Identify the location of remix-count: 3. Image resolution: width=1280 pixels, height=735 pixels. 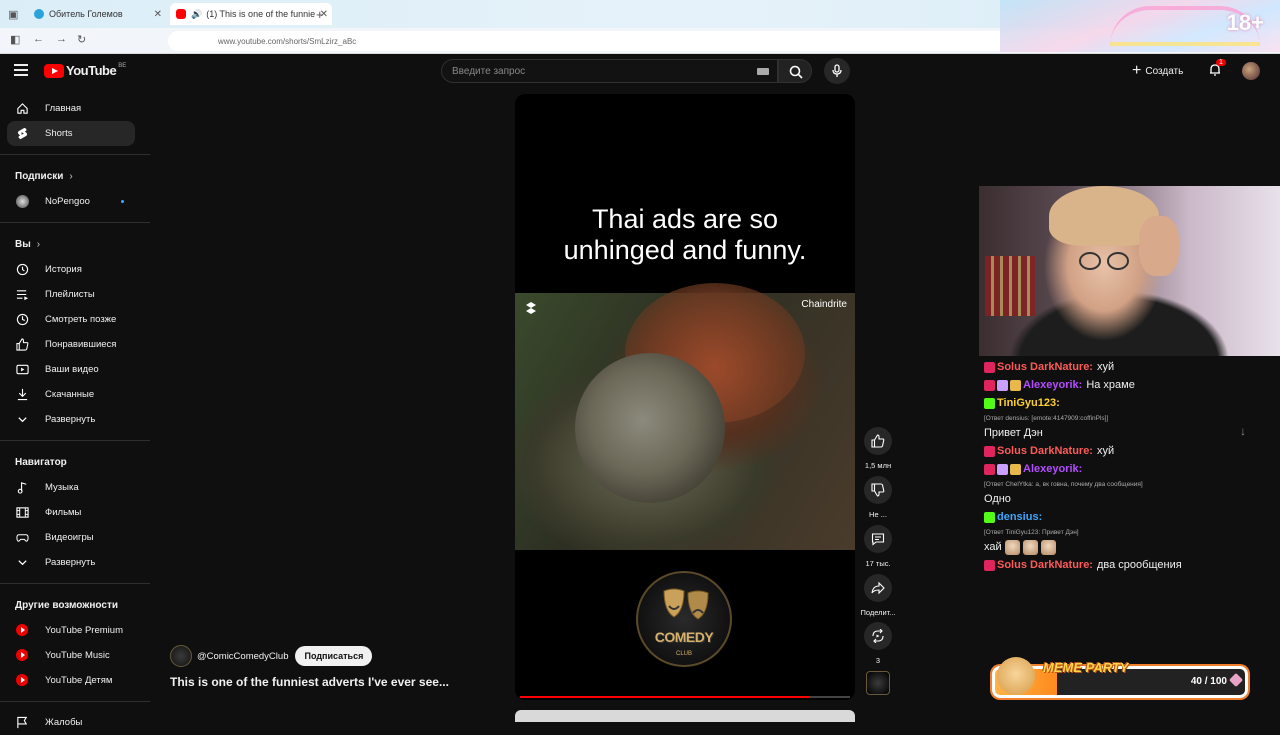
(878, 660).